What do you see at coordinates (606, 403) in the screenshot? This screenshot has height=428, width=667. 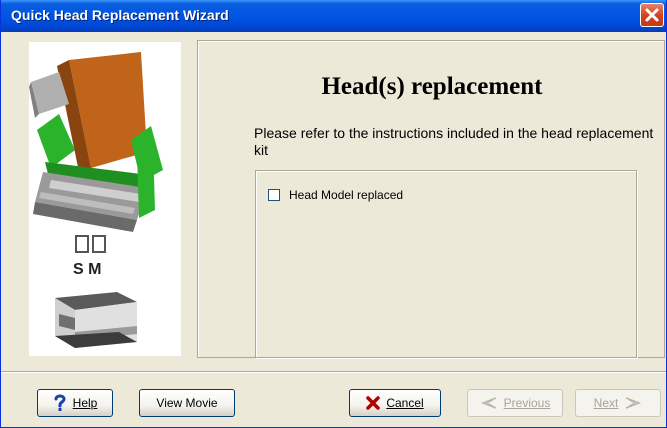 I see `next-label: Next` at bounding box center [606, 403].